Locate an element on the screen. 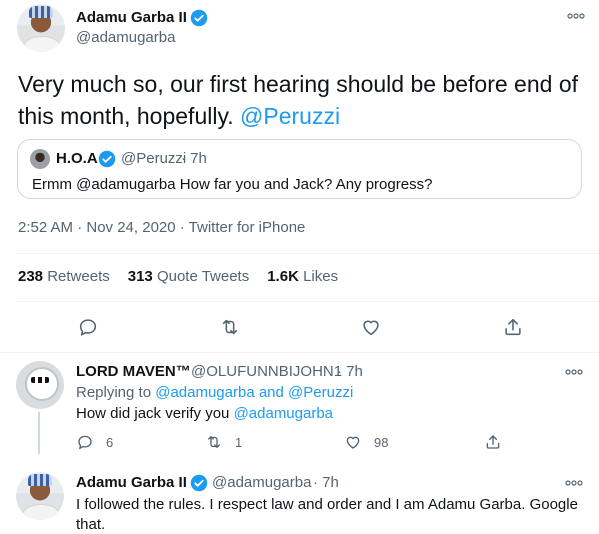 The image size is (599, 534). retweets-count: 238 is located at coordinates (31, 276).